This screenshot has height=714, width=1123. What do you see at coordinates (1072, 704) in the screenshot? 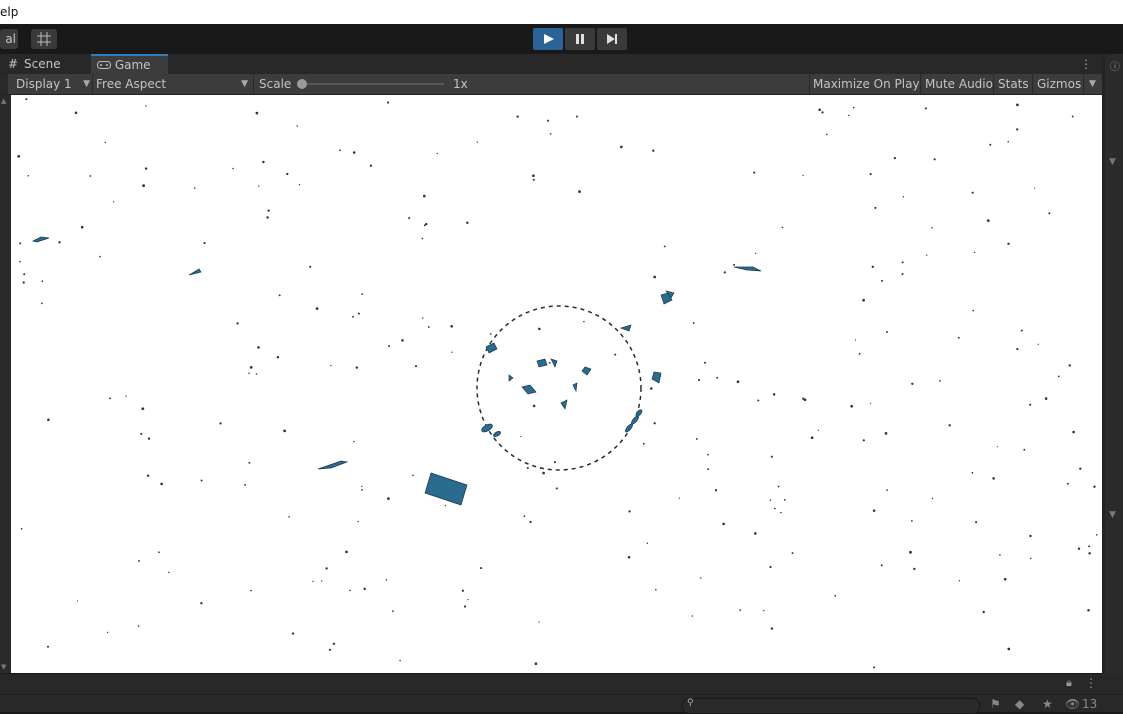
I see `hidden-eye-icon: 👁︎` at bounding box center [1072, 704].